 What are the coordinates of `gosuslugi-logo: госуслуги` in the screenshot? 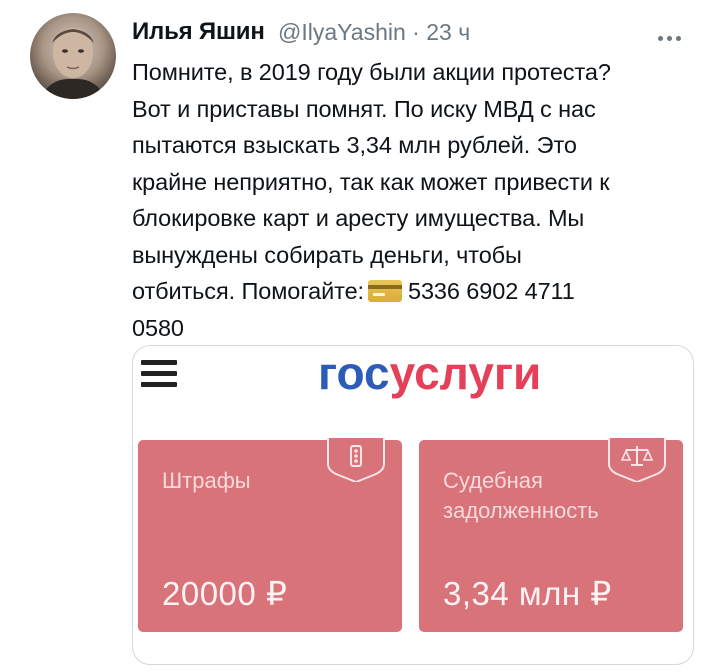 It's located at (429, 373).